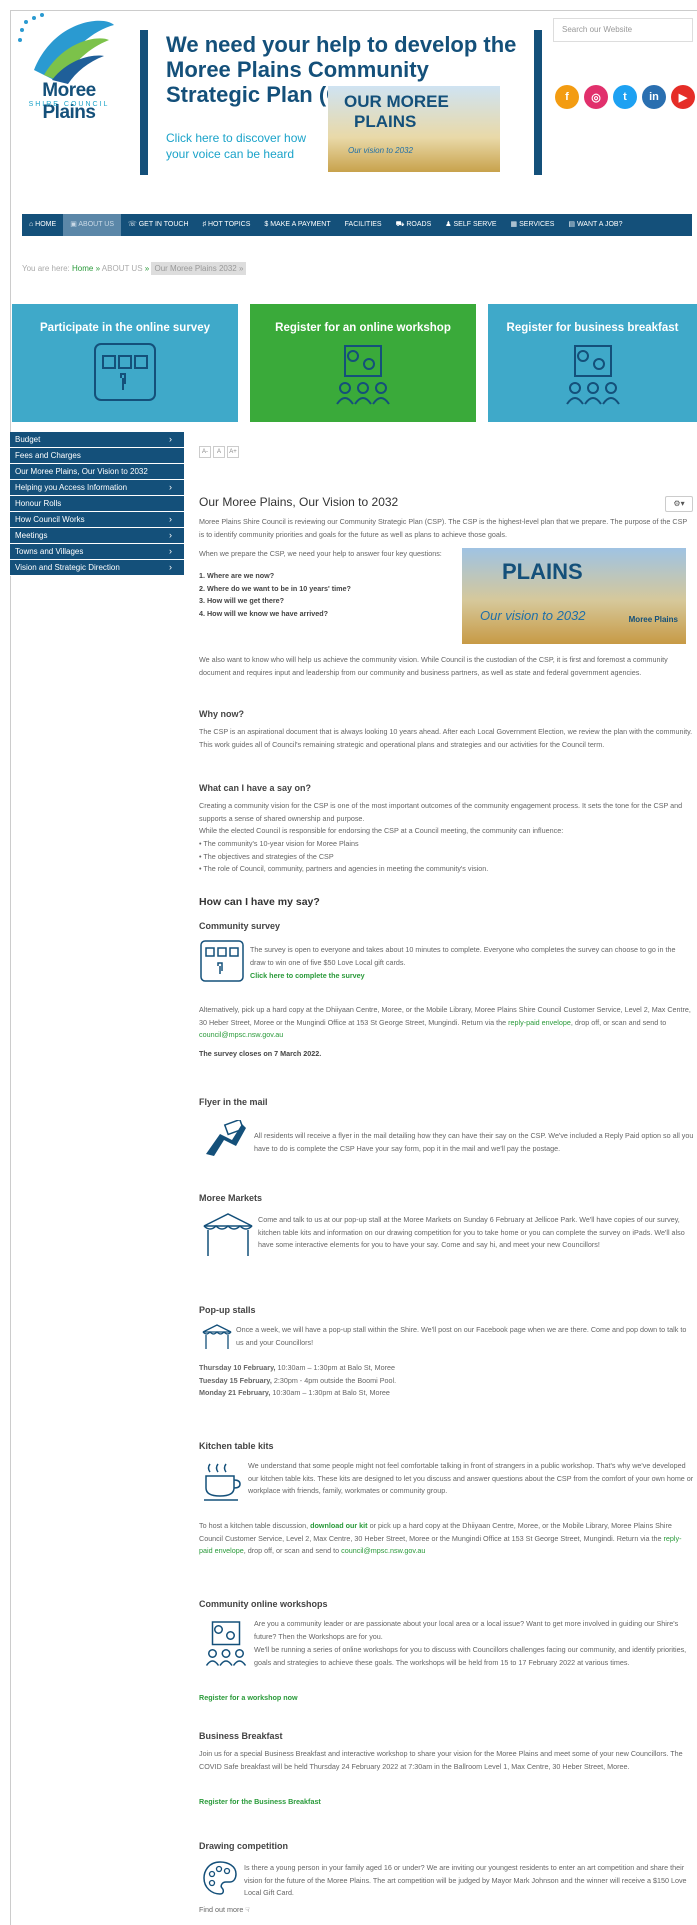  Describe the element at coordinates (574, 596) in the screenshot. I see `csp-vision-image: PLAINS Our vision to 2032 Moree Plains` at that location.